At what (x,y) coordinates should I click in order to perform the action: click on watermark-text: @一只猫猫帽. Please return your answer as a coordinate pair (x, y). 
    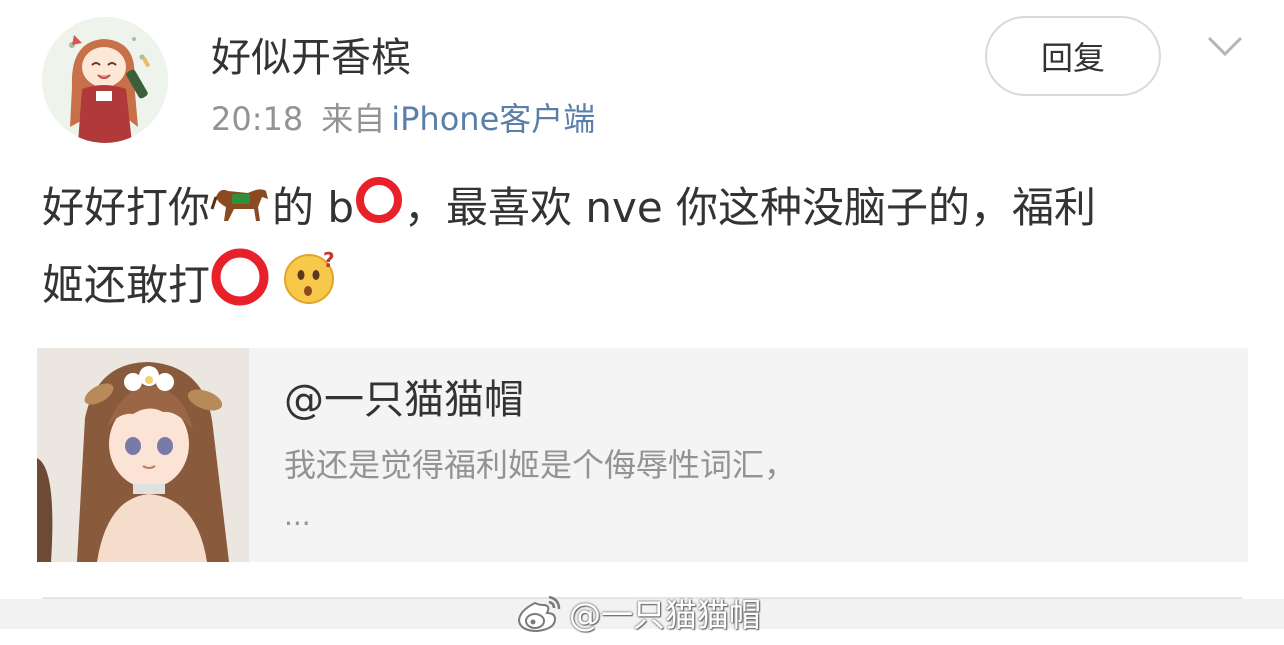
    Looking at the image, I should click on (665, 615).